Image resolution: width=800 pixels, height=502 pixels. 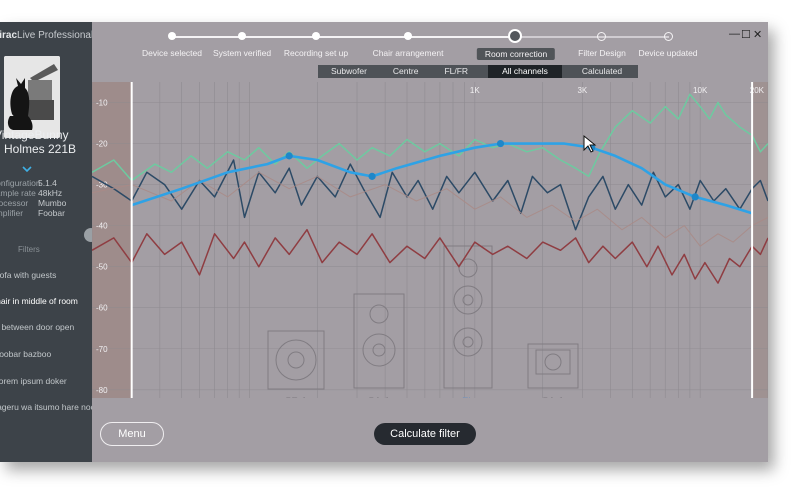 I want to click on tab-centre: Centre, so click(x=406, y=71).